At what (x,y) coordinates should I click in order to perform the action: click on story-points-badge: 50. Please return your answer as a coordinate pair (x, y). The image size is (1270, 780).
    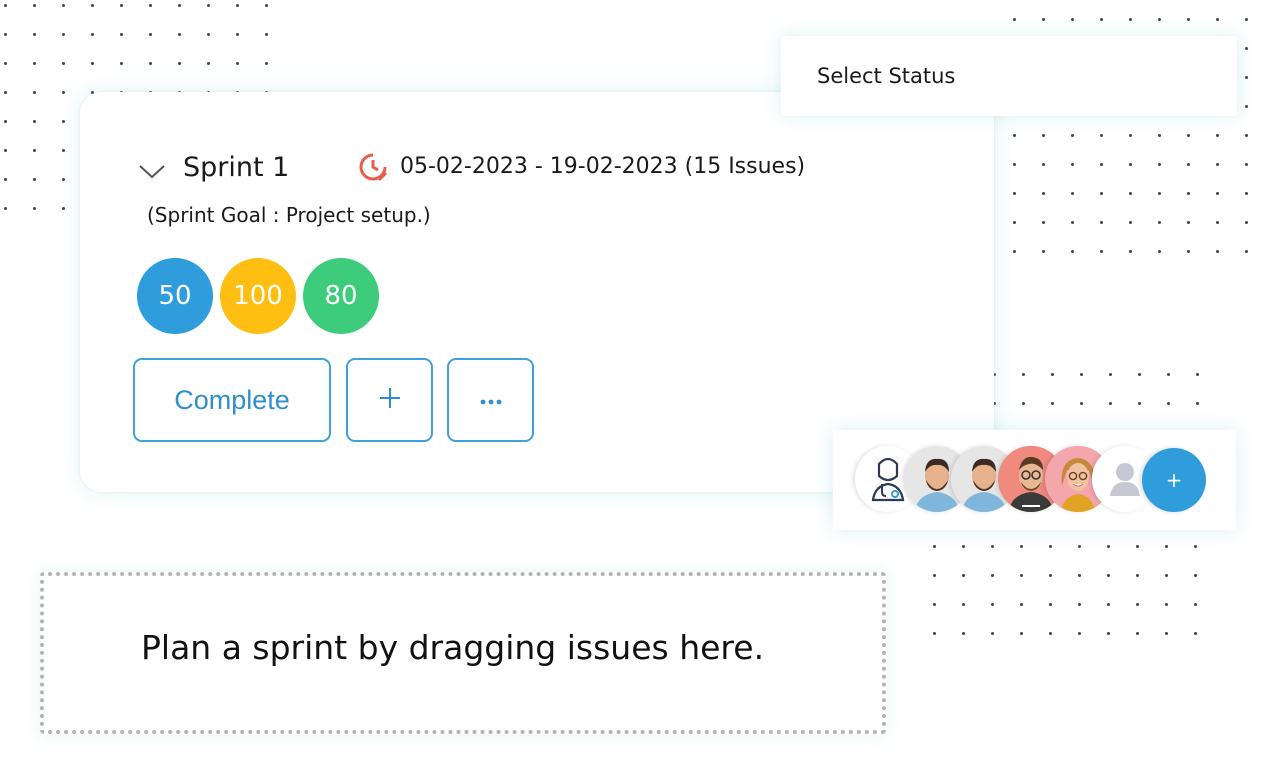
    Looking at the image, I should click on (175, 296).